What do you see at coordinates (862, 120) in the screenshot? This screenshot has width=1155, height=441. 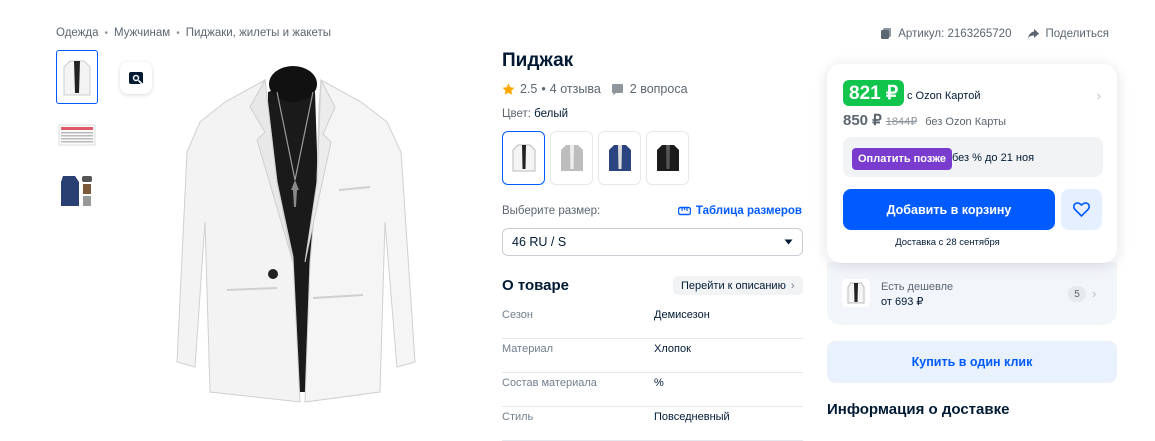 I see `regular-price: 850 ₽` at bounding box center [862, 120].